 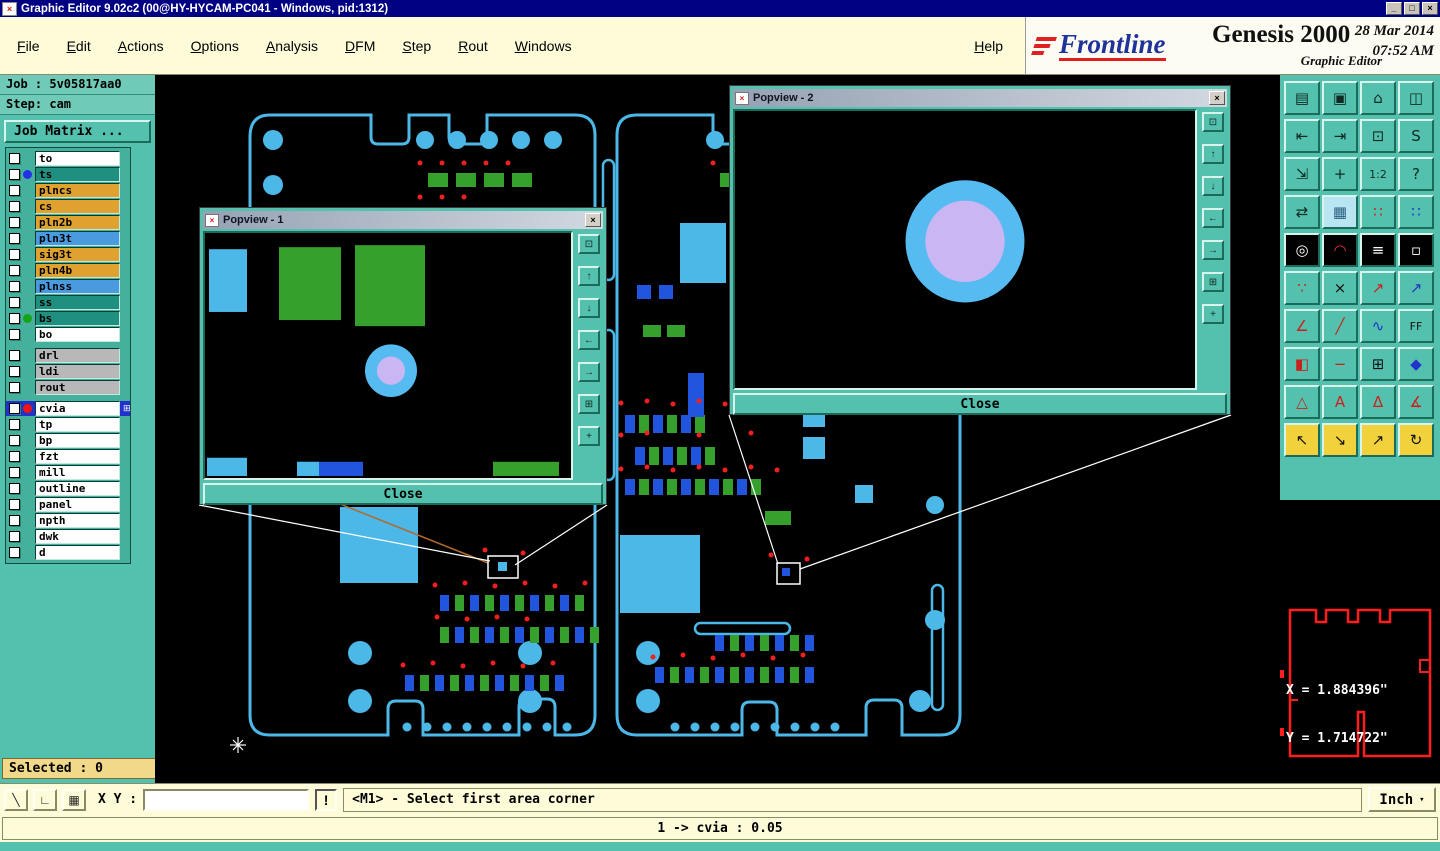 I want to click on layer-name: pln4b, so click(x=77, y=270).